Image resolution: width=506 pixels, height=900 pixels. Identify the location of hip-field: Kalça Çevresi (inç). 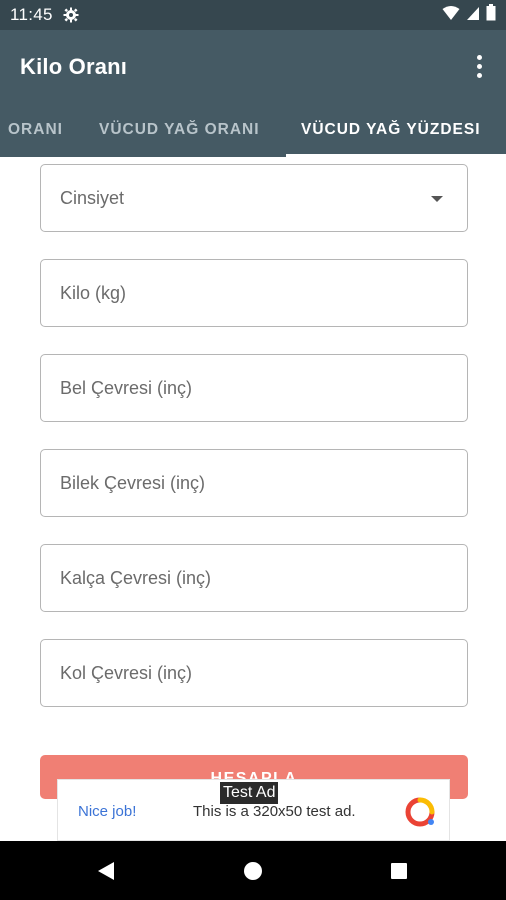
(254, 578).